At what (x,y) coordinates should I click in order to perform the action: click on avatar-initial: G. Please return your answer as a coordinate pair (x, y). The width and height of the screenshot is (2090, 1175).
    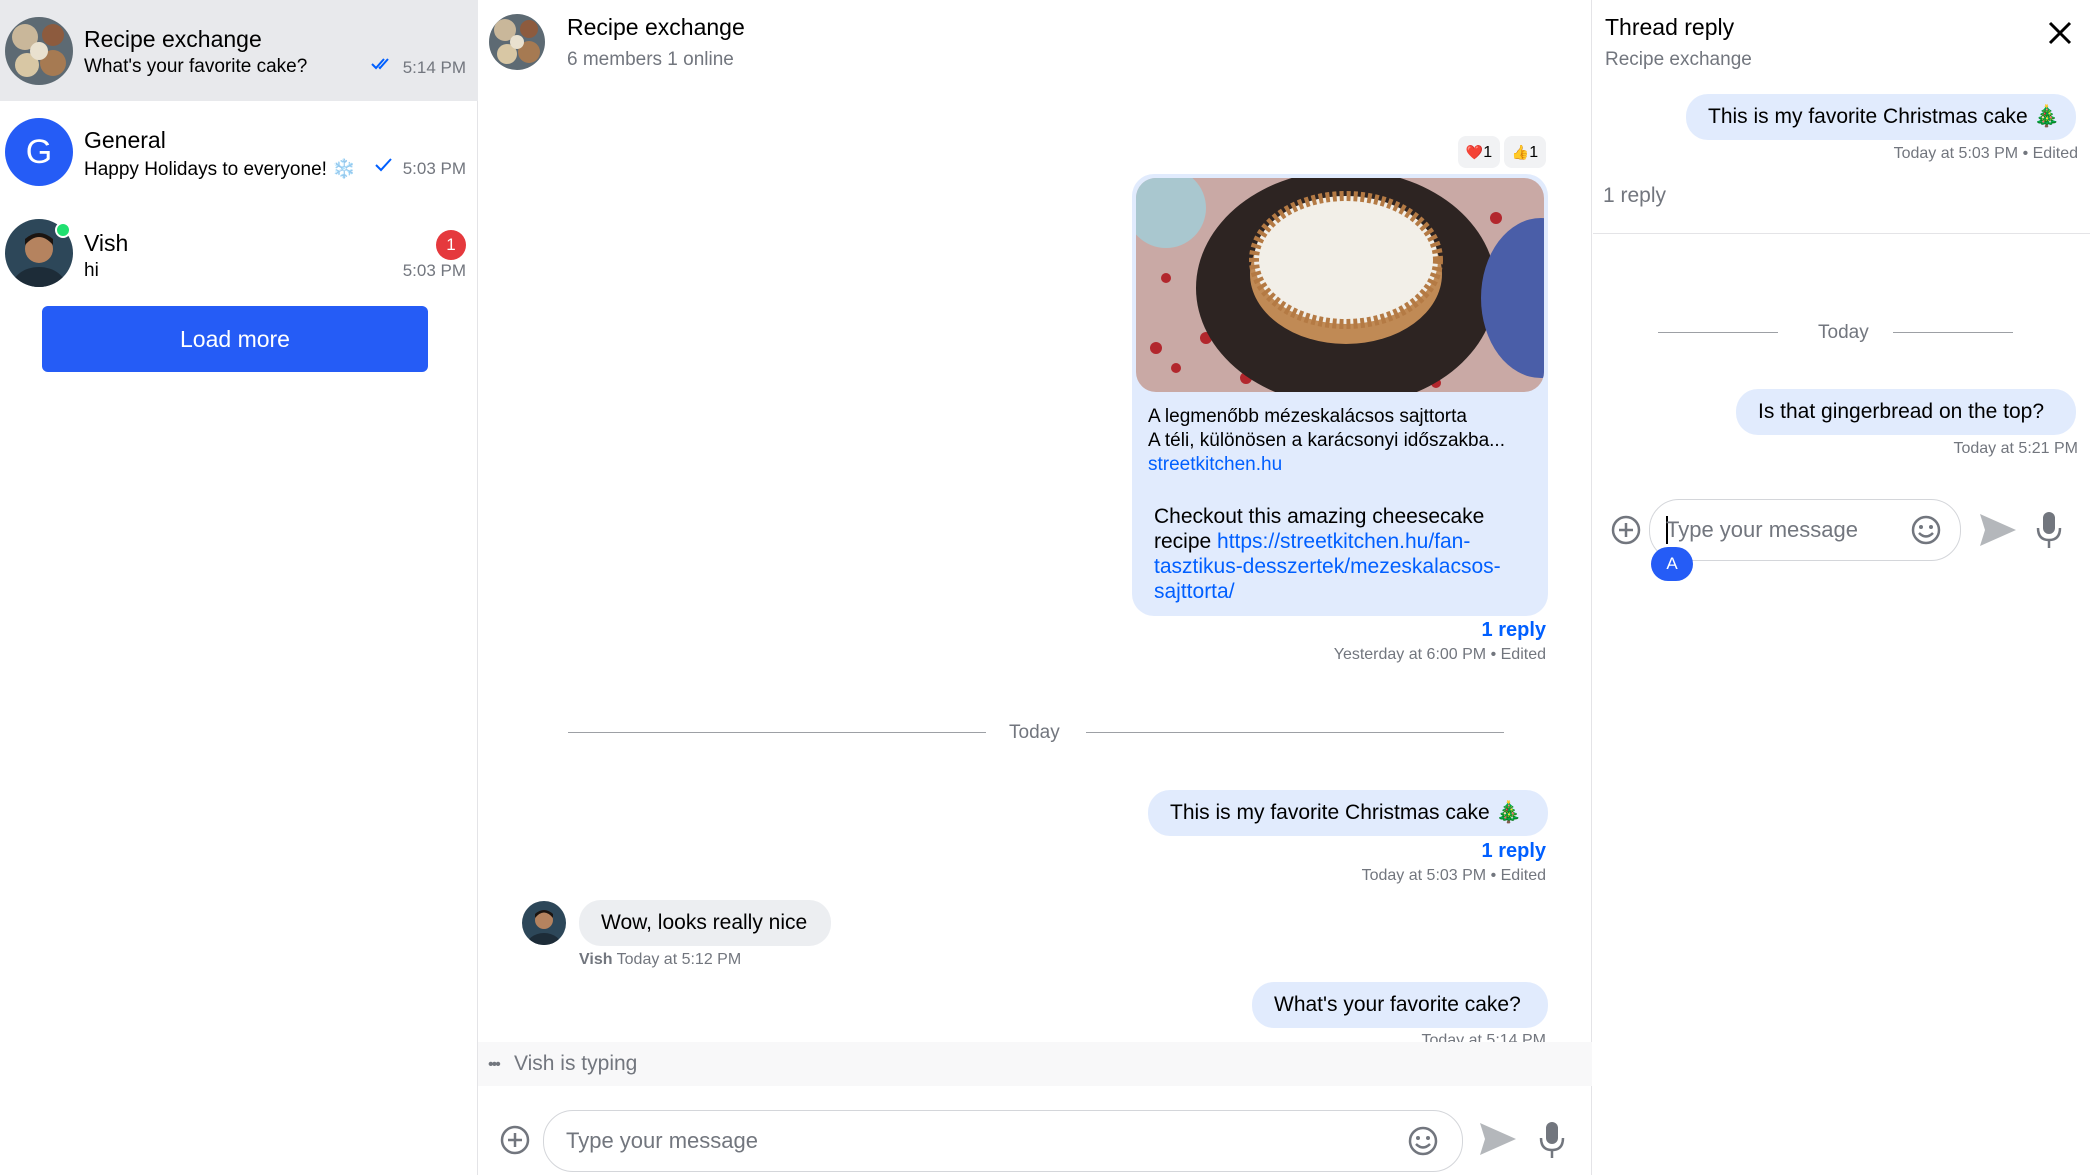
    Looking at the image, I should click on (39, 152).